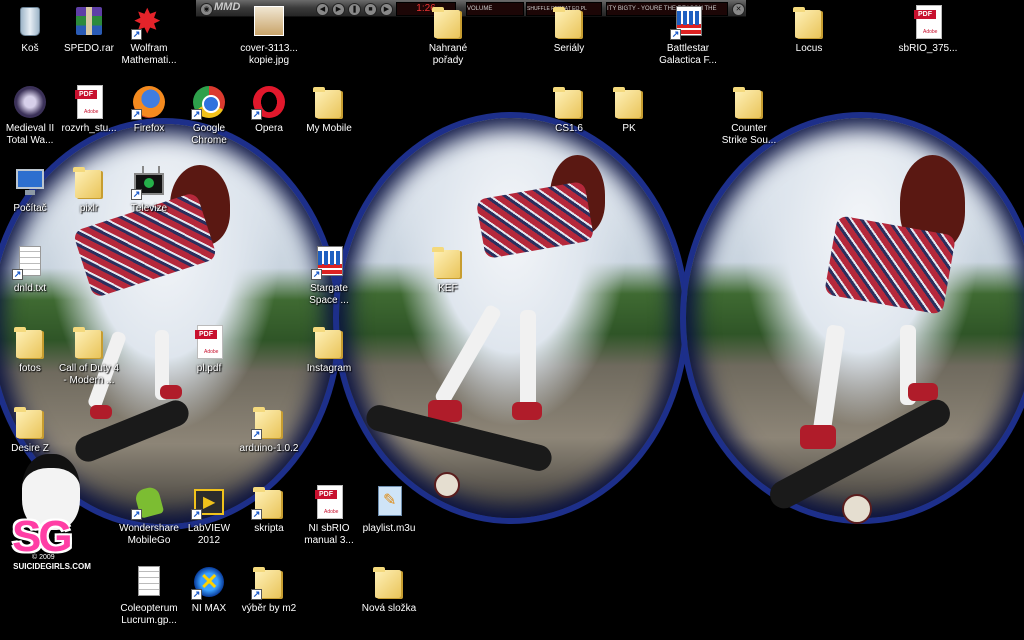  What do you see at coordinates (209, 502) in the screenshot?
I see `labview-icon: ↗` at bounding box center [209, 502].